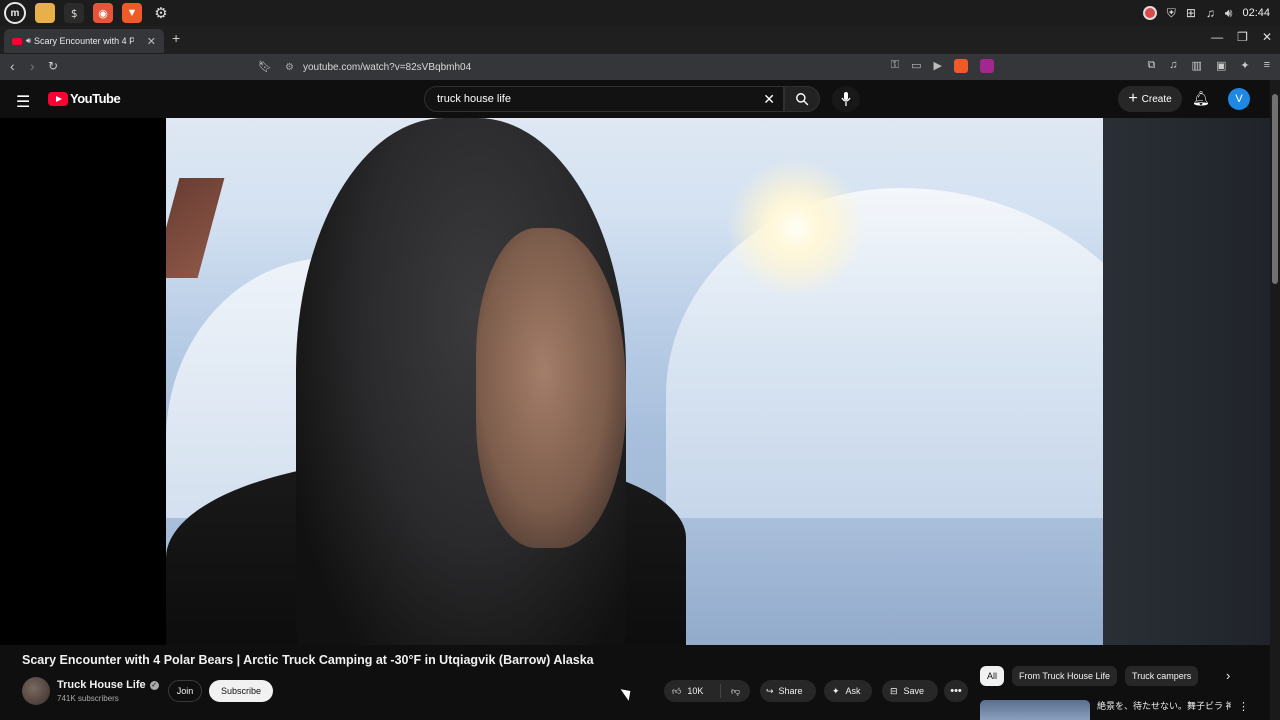  I want to click on restore-icon: ❐, so click(1242, 37).